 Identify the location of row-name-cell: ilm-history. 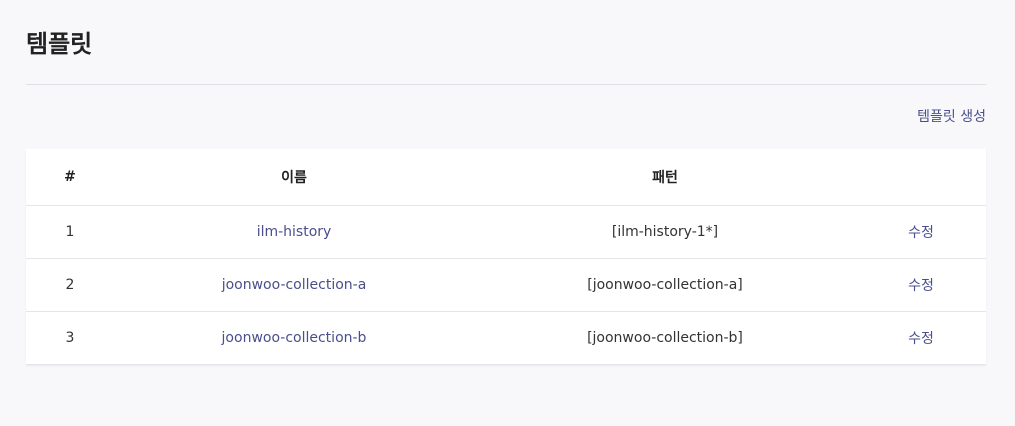
(294, 232).